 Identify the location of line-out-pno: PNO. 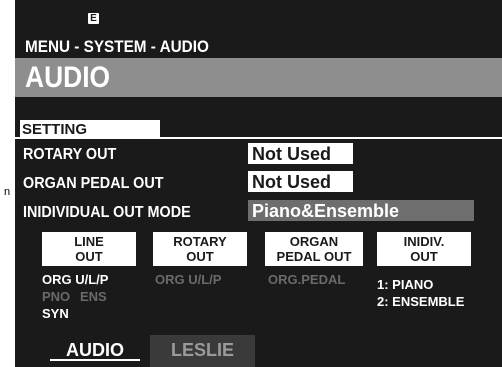
(56, 296).